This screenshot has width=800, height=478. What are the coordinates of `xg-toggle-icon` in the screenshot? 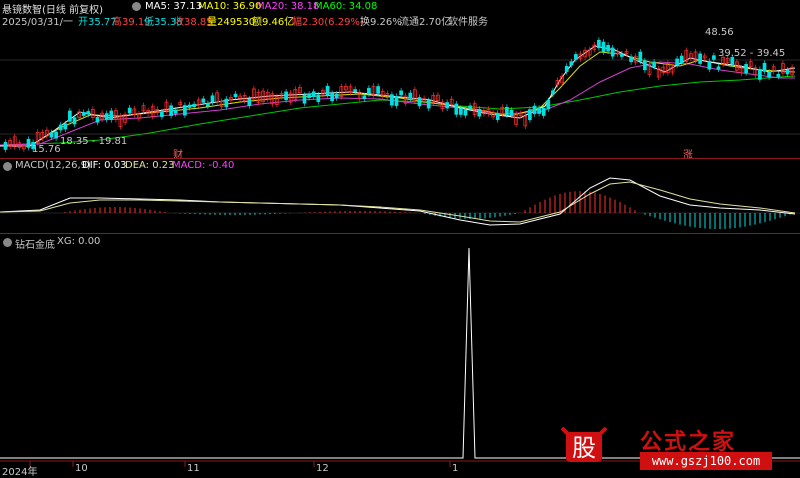 It's located at (7, 242).